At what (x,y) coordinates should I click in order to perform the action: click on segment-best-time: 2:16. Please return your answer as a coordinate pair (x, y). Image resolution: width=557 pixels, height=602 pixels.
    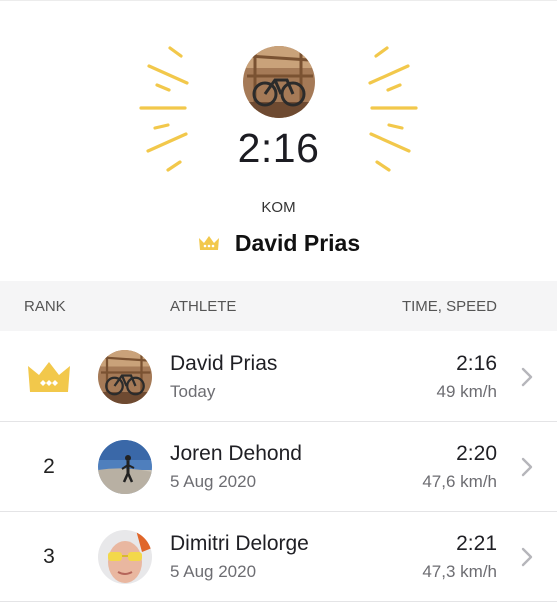
    Looking at the image, I should click on (278, 148).